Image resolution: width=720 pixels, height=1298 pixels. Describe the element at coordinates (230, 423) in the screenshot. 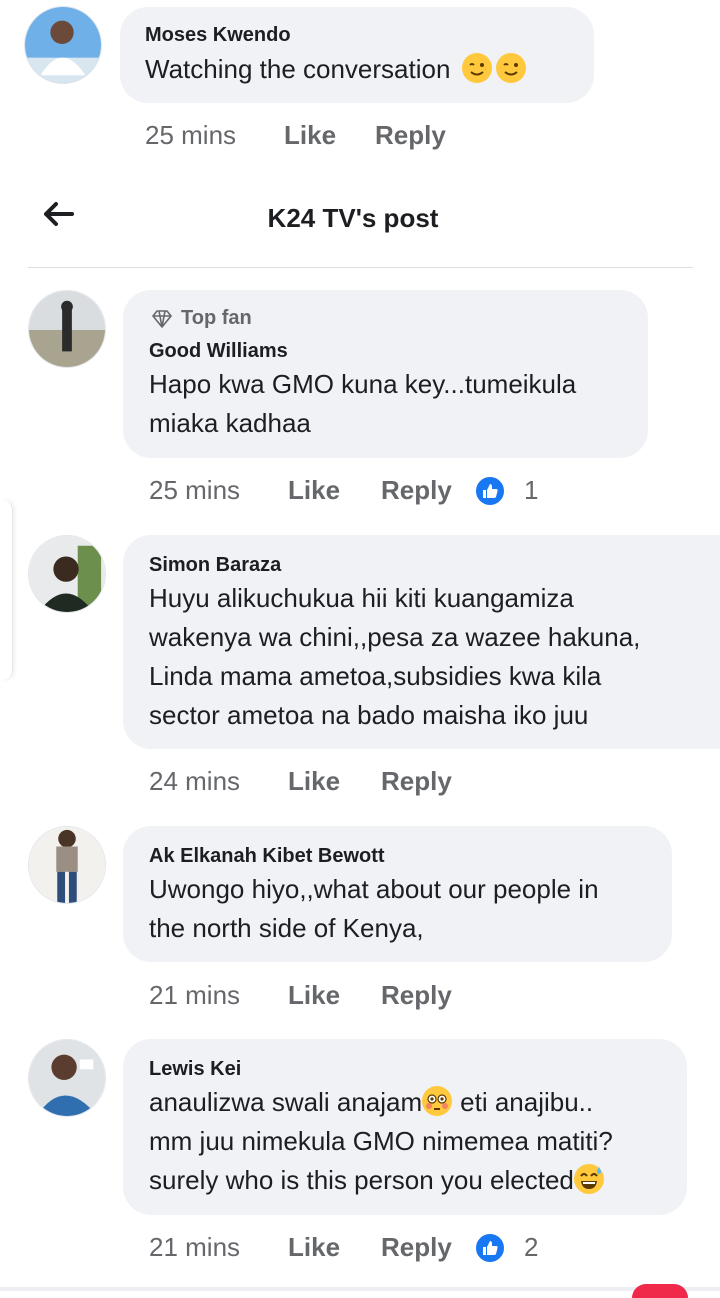

I see `comment-text-line: miaka kadhaa` at that location.